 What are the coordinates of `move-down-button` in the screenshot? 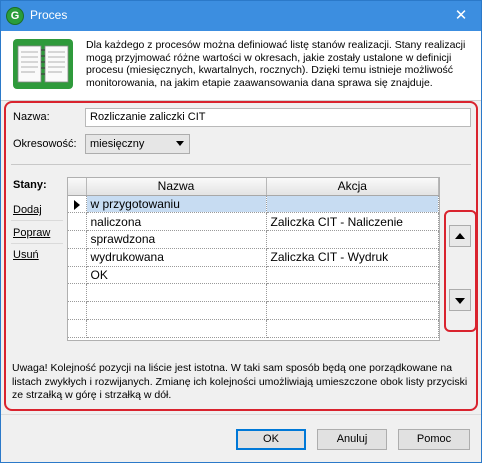 It's located at (460, 300).